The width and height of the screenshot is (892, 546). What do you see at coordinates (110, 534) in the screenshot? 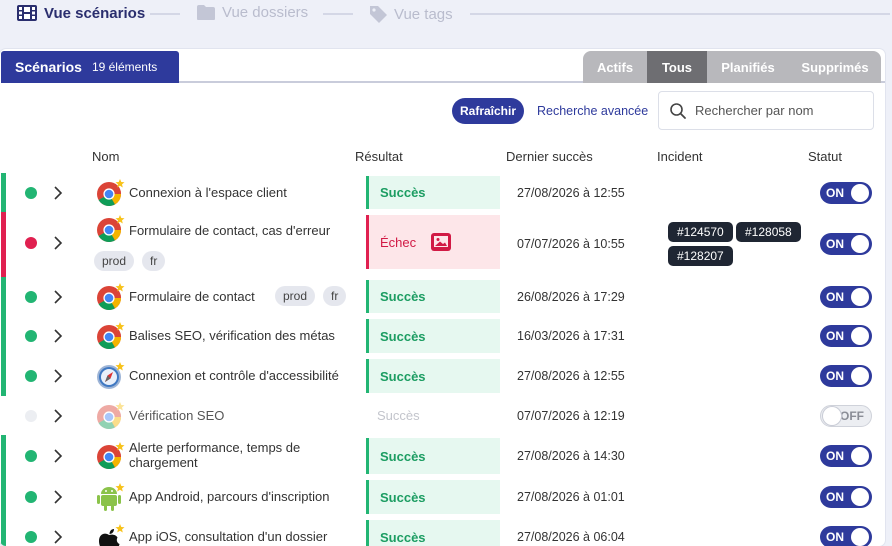
I see `apple-icon` at bounding box center [110, 534].